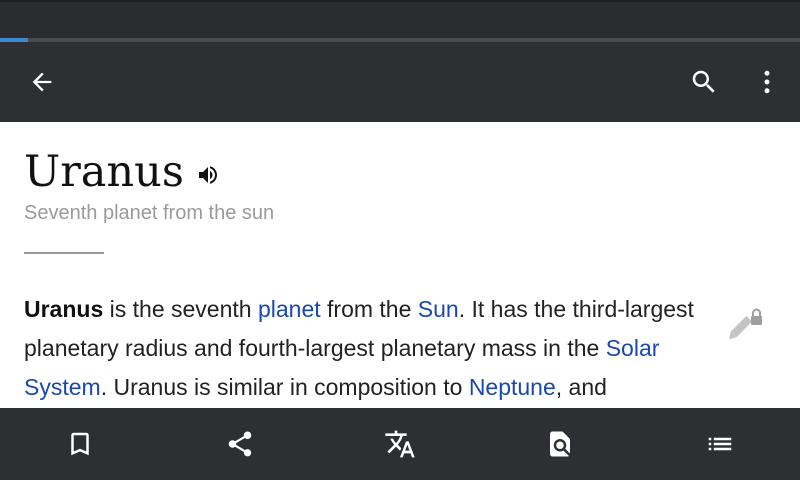 The image size is (800, 480). What do you see at coordinates (369, 309) in the screenshot?
I see `intro-text-2: from the` at bounding box center [369, 309].